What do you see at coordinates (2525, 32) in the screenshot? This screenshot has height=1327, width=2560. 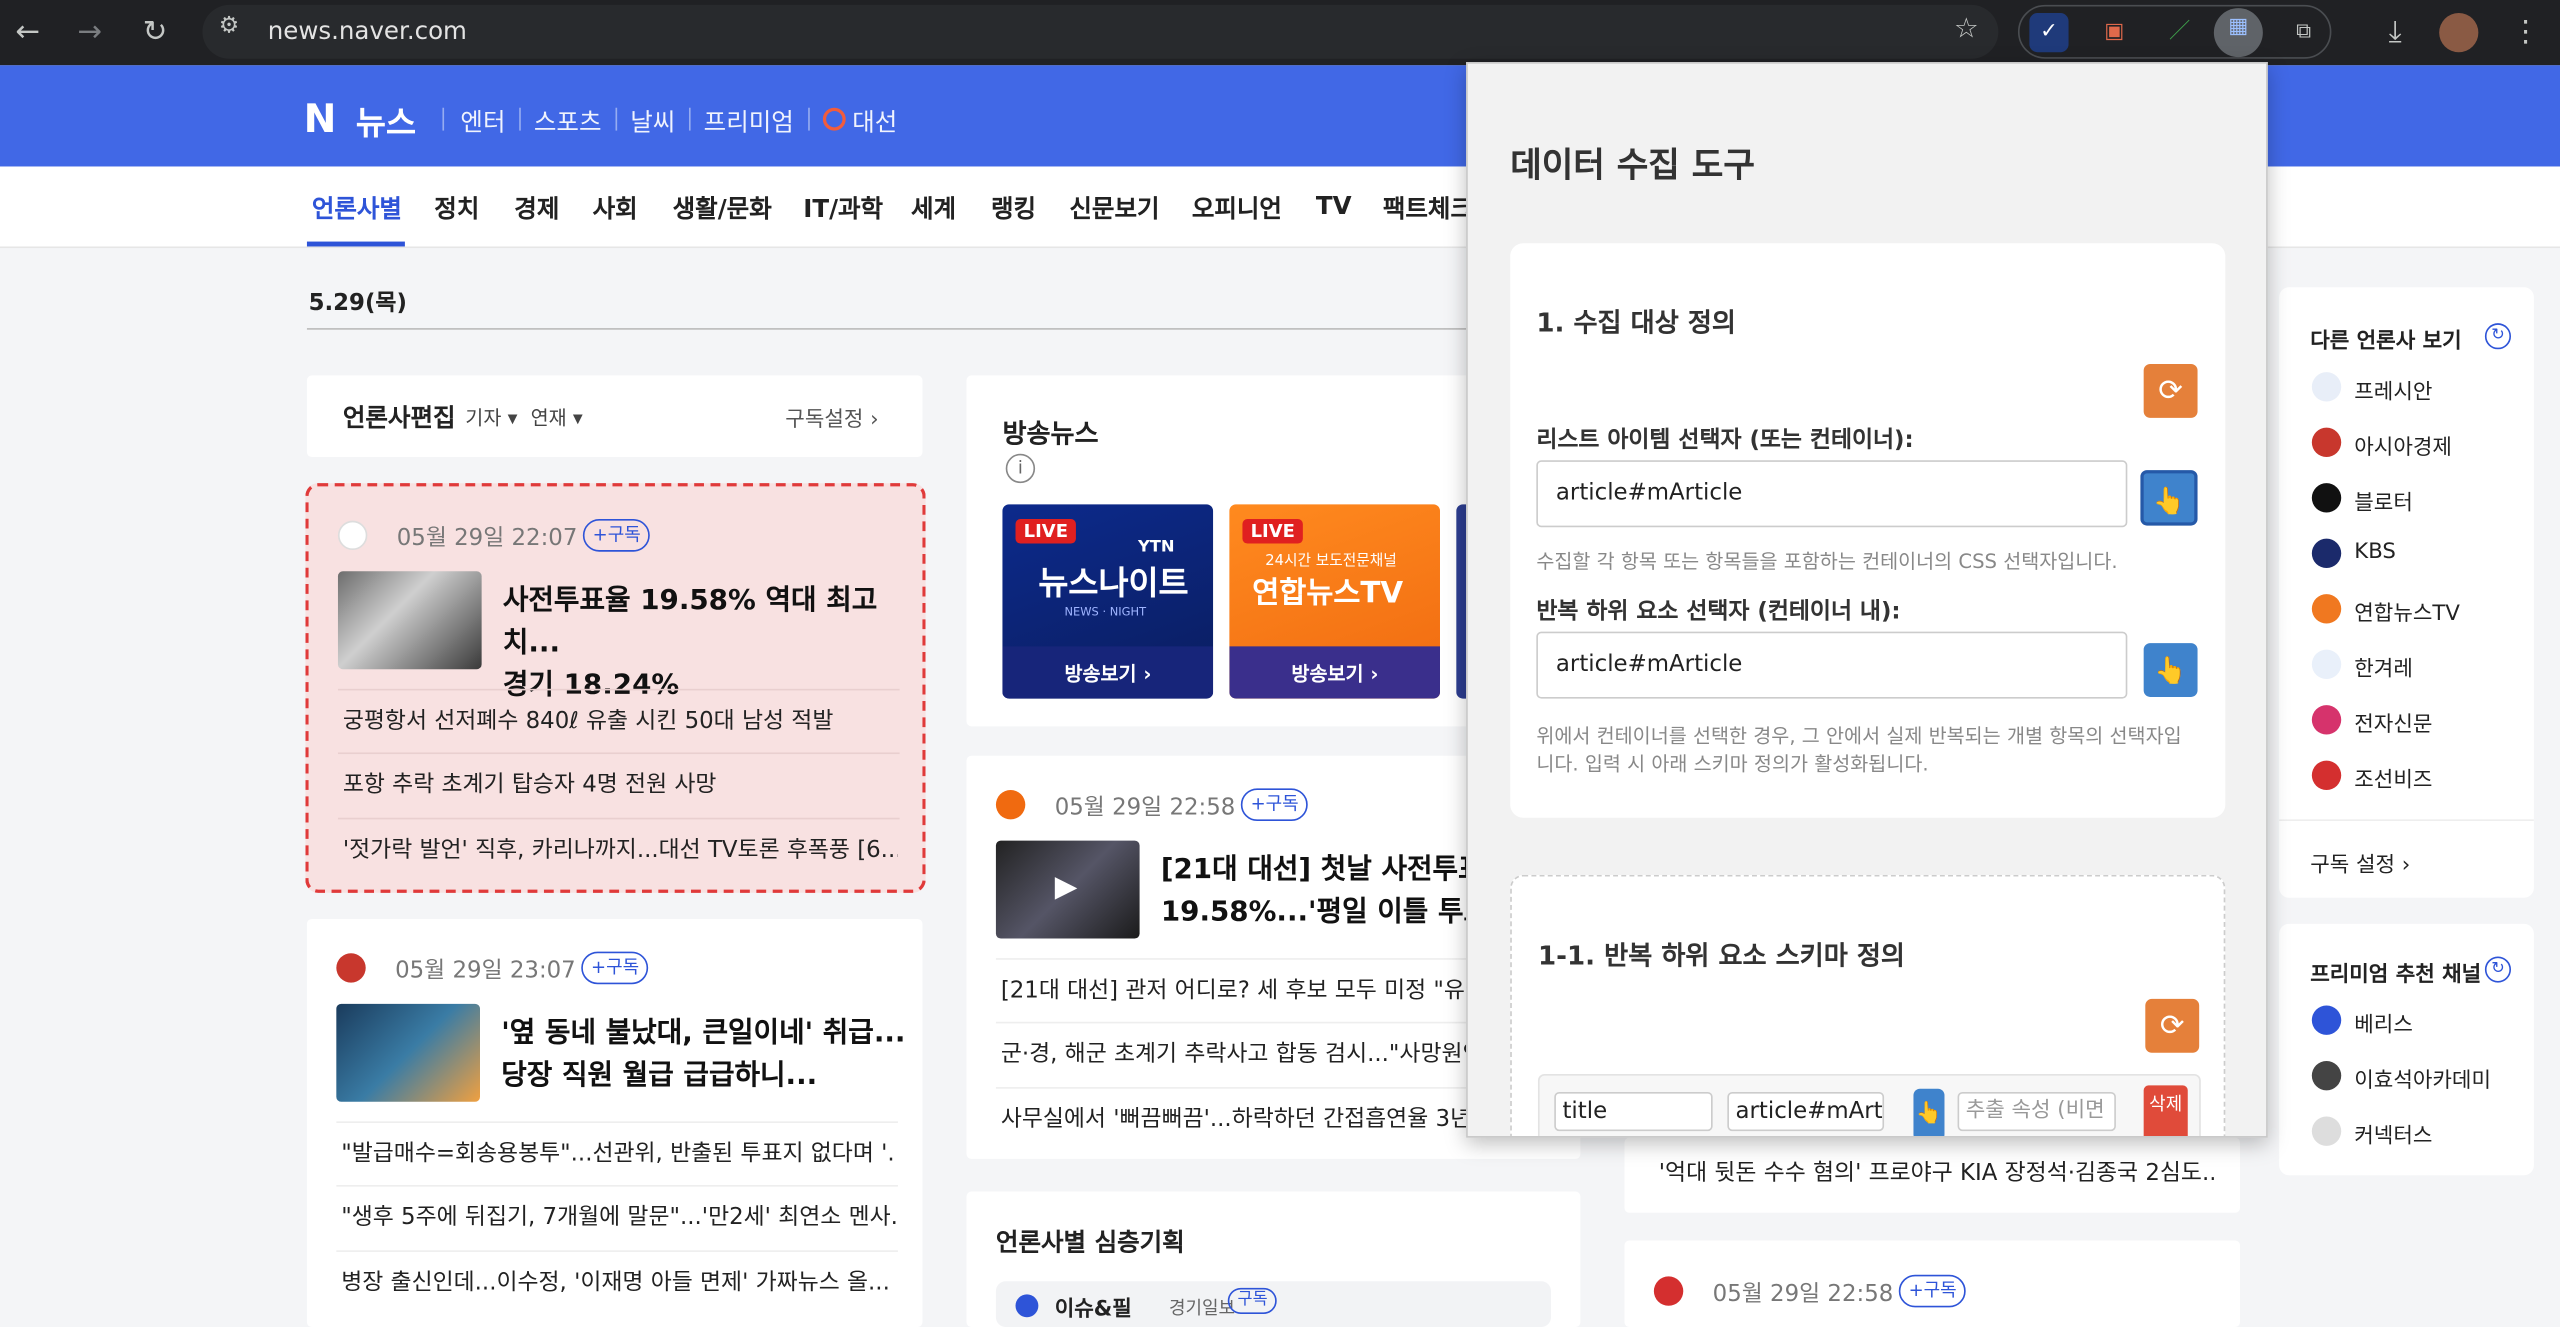 I see `menu-kebab-icon: ⋮` at bounding box center [2525, 32].